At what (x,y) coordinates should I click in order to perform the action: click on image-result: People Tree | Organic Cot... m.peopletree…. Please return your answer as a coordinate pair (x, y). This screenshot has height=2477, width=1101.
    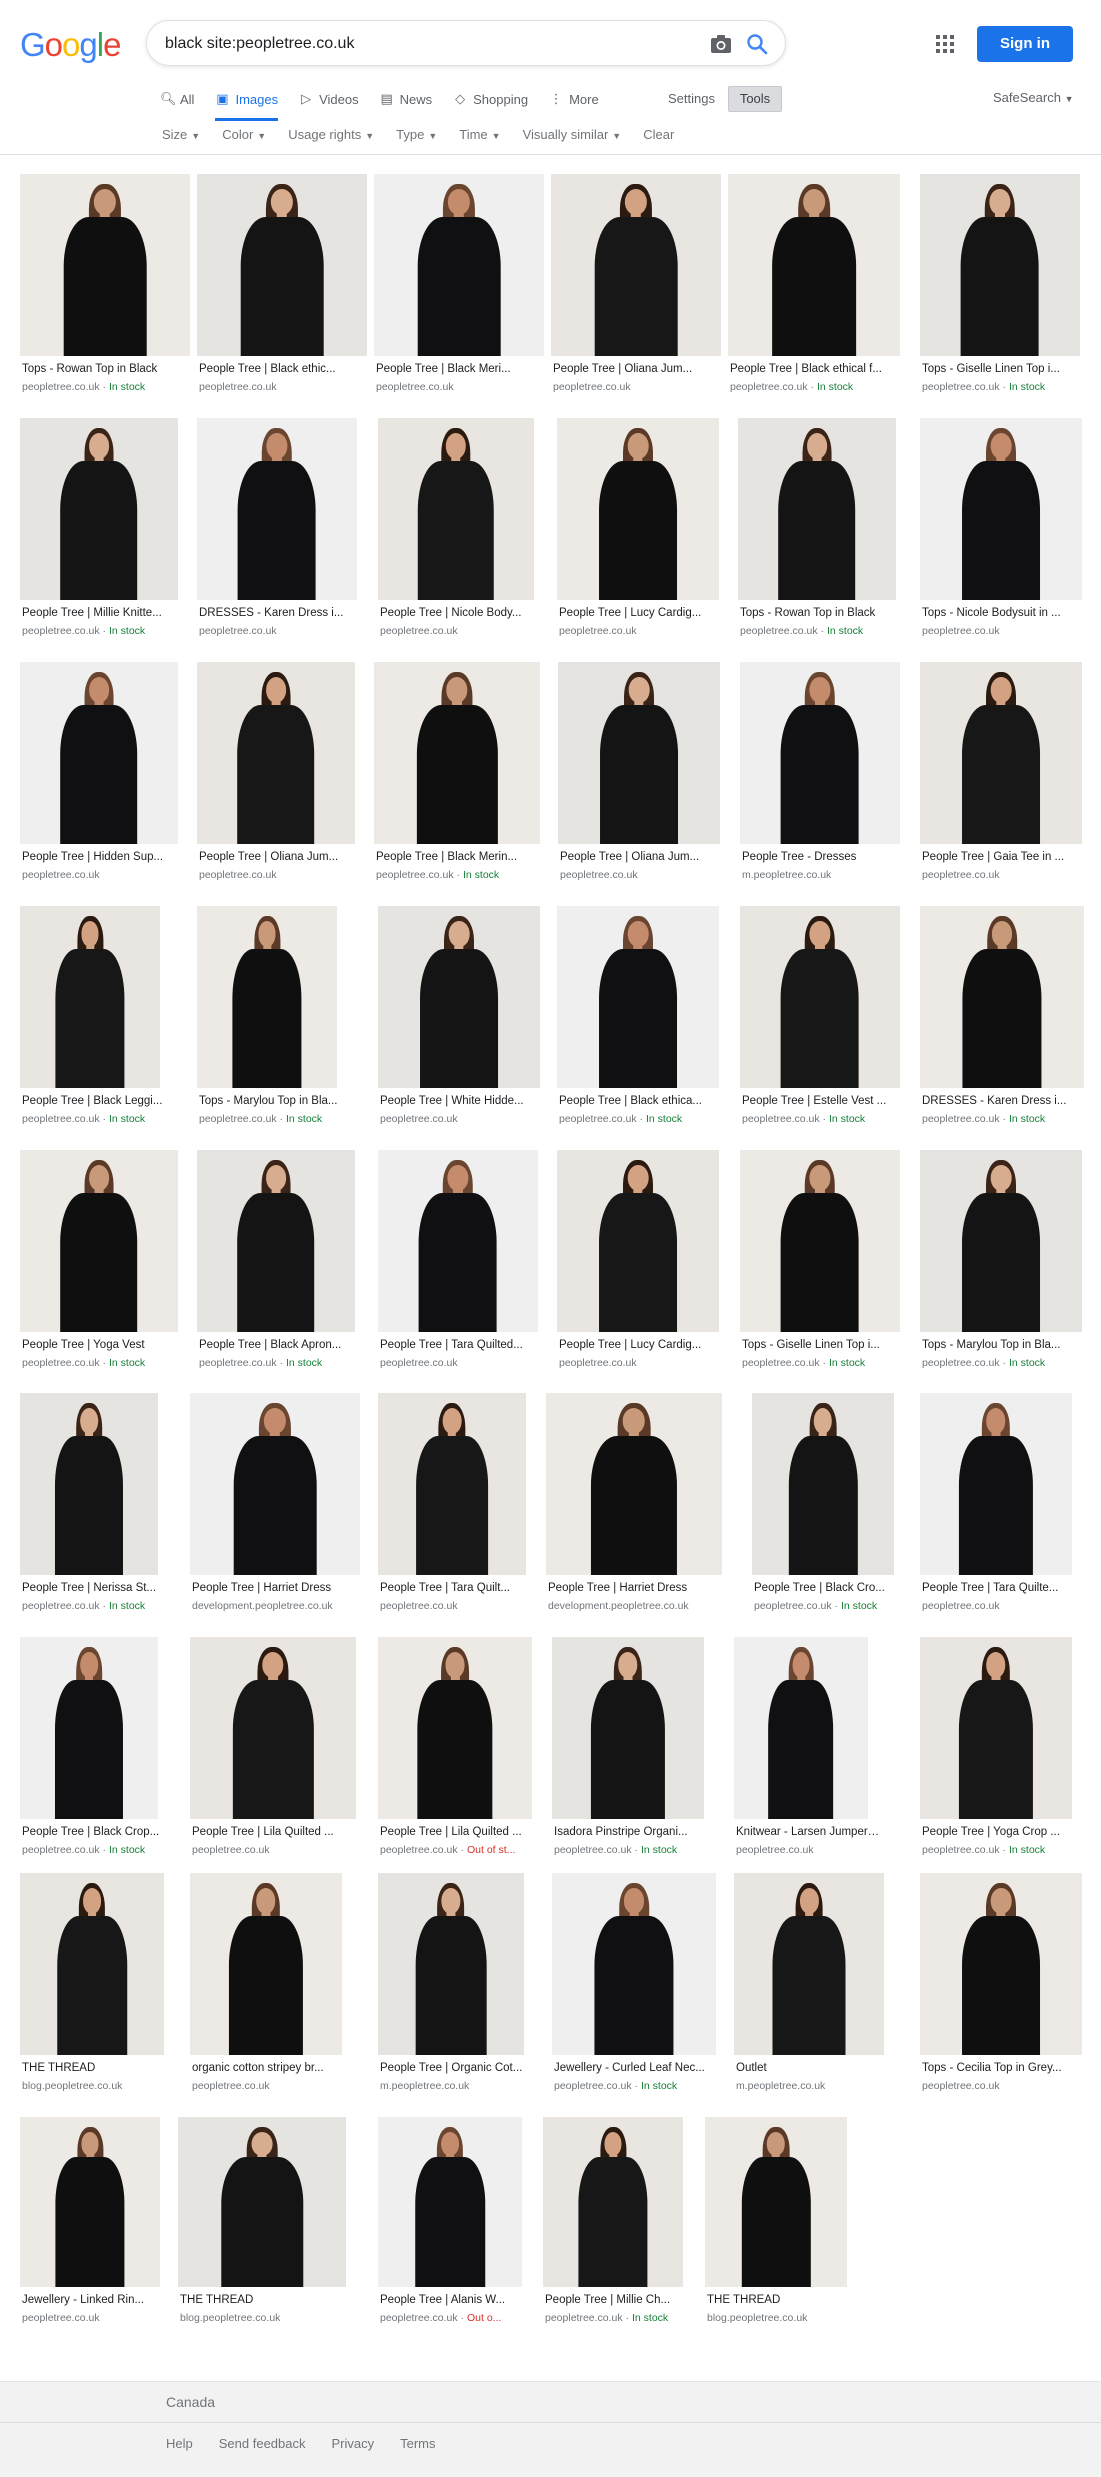
    Looking at the image, I should click on (451, 1986).